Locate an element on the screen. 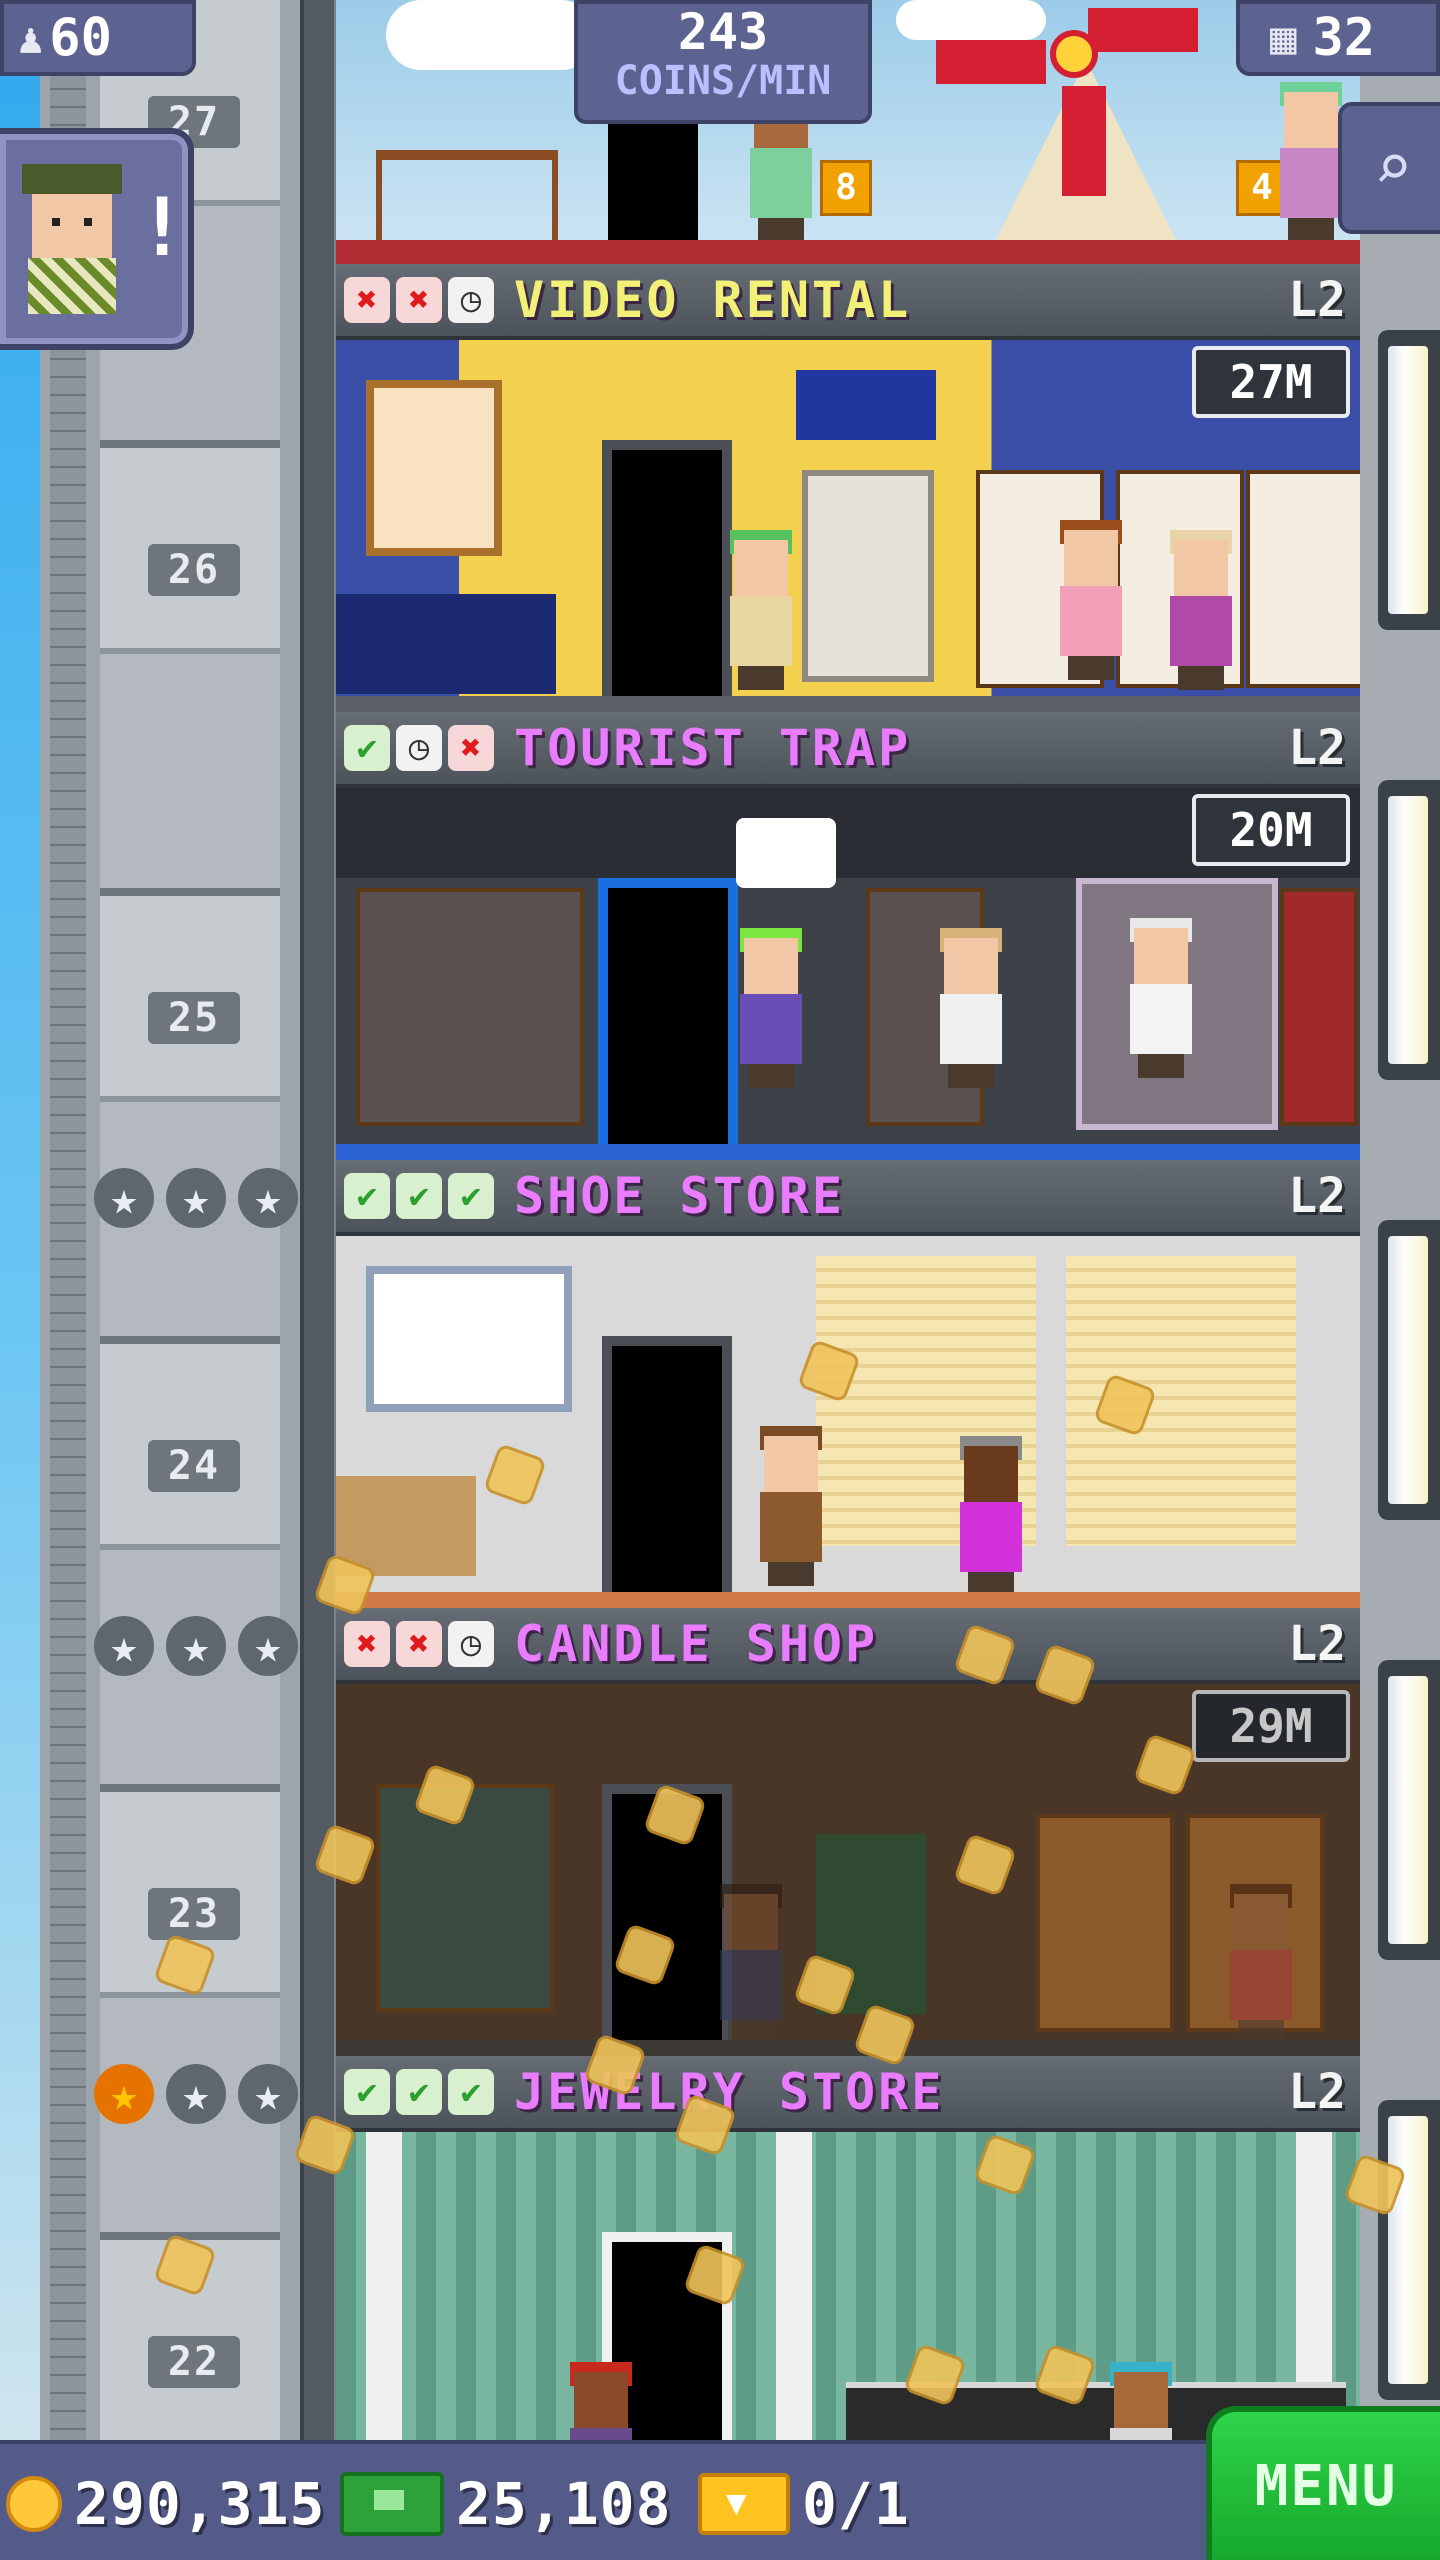 The image size is (1440, 2560). floor-tourist-trap: ✔ ◷ ✖ TOURIST TRAP L2 20M is located at coordinates (848, 936).